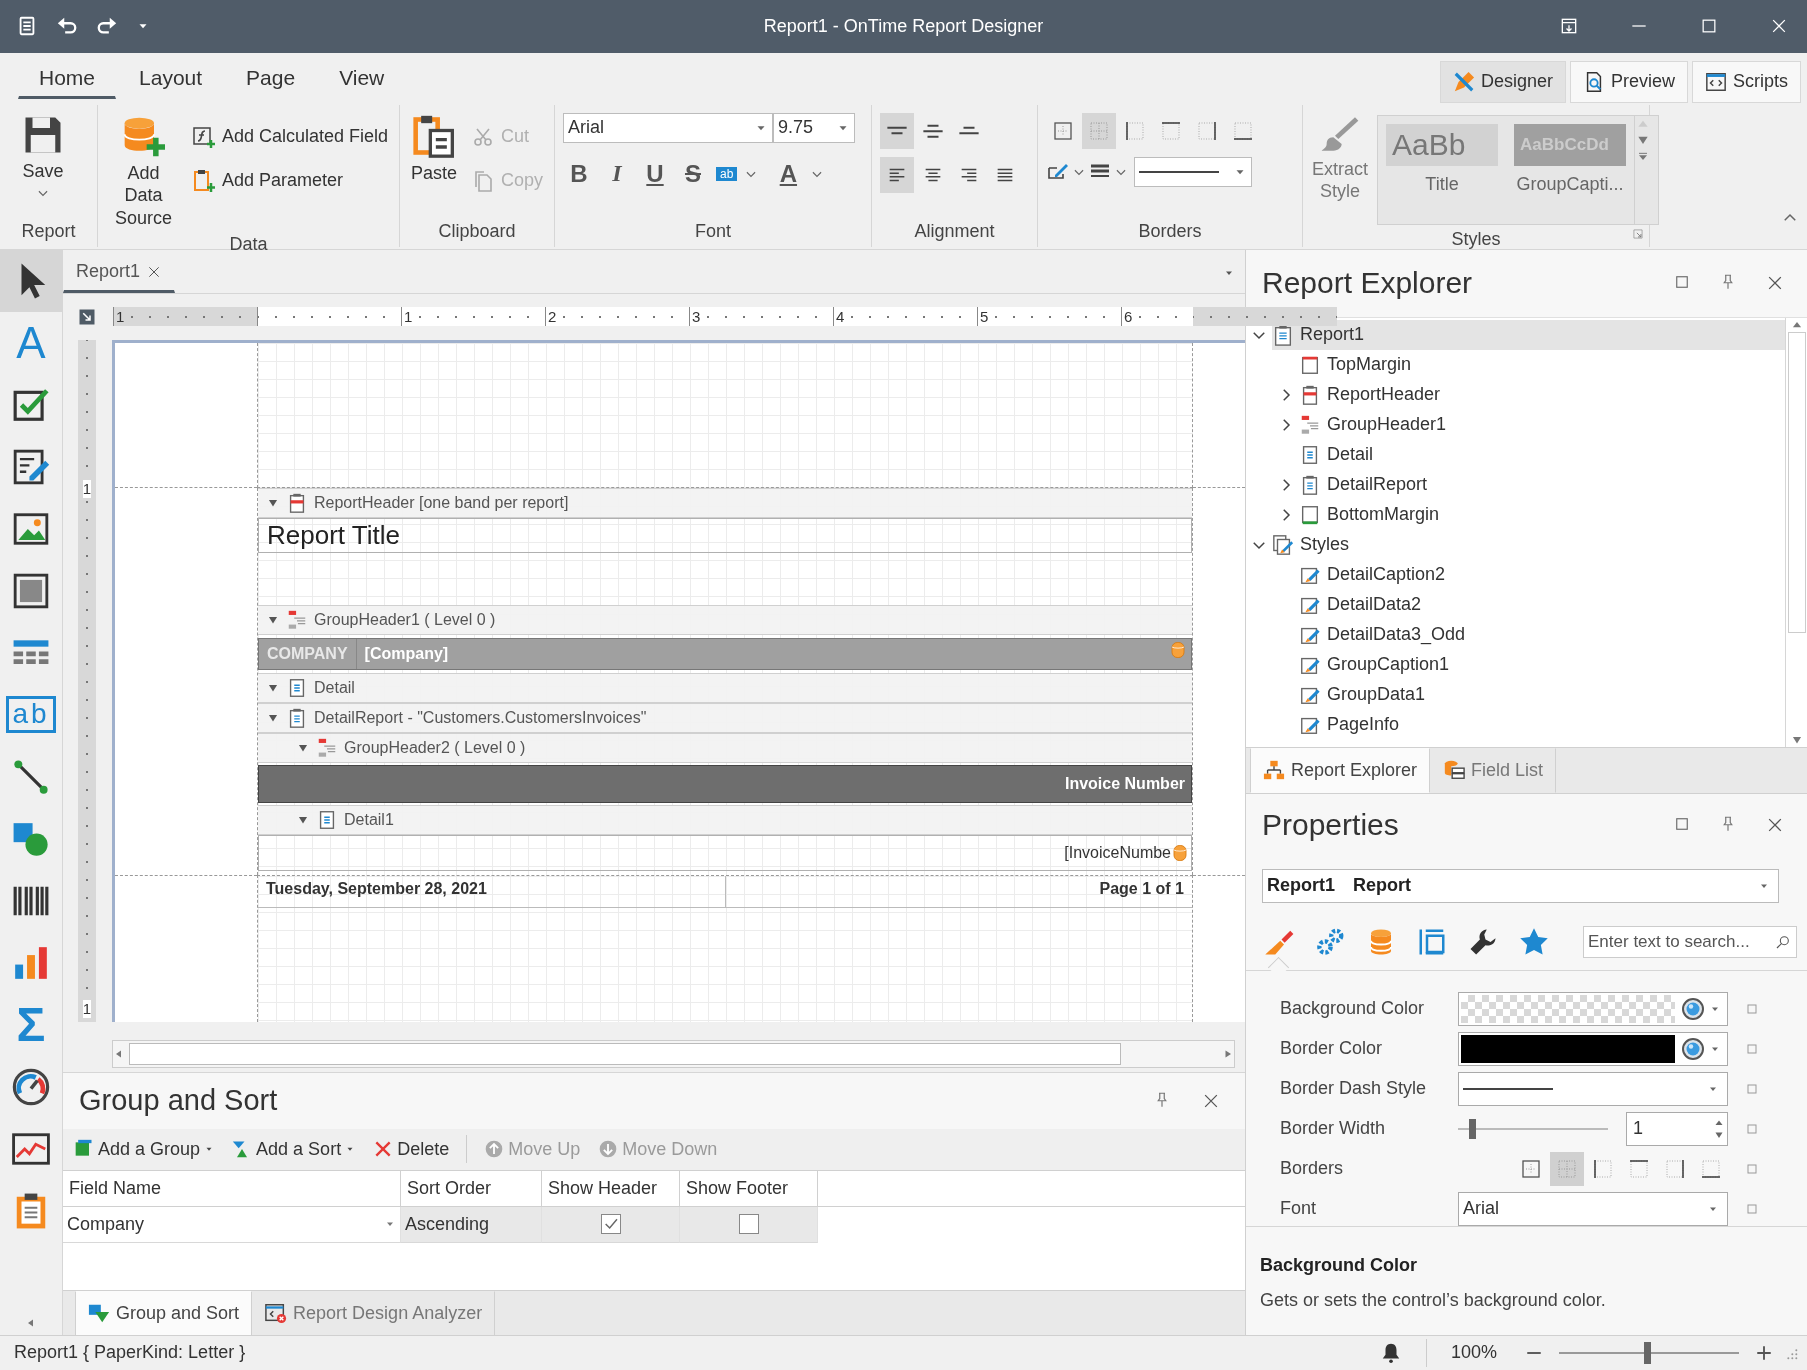 This screenshot has height=1370, width=1807. Describe the element at coordinates (1442, 184) in the screenshot. I see `style-name: Title` at that location.